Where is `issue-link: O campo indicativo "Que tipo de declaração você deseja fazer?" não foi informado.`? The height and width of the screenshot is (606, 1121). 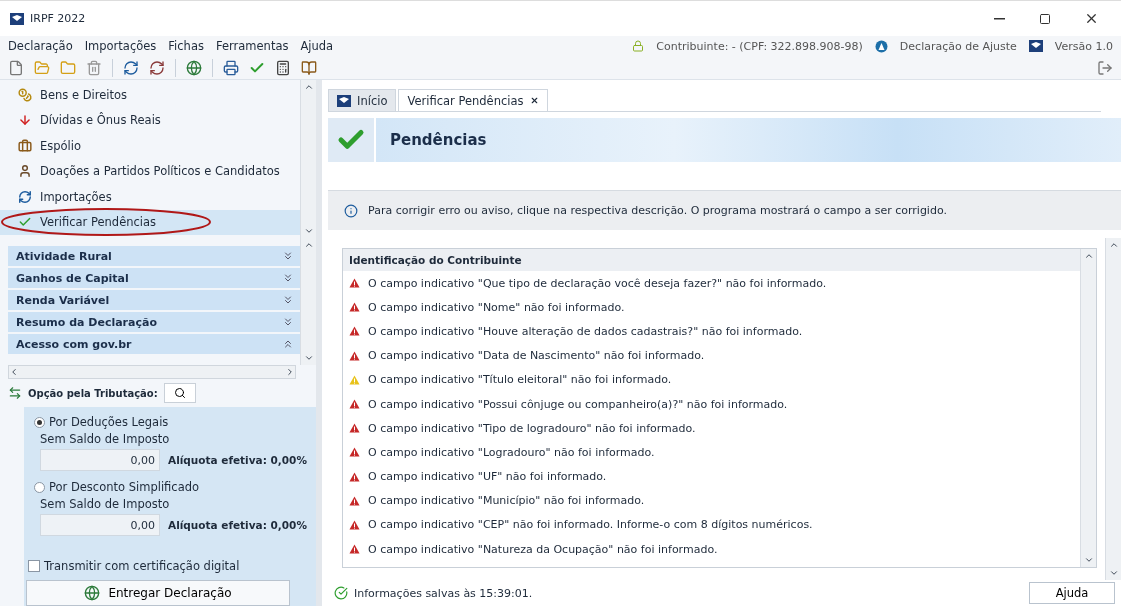
issue-link: O campo indicativo "Que tipo de declaração você deseja fazer?" não foi informado. is located at coordinates (597, 283).